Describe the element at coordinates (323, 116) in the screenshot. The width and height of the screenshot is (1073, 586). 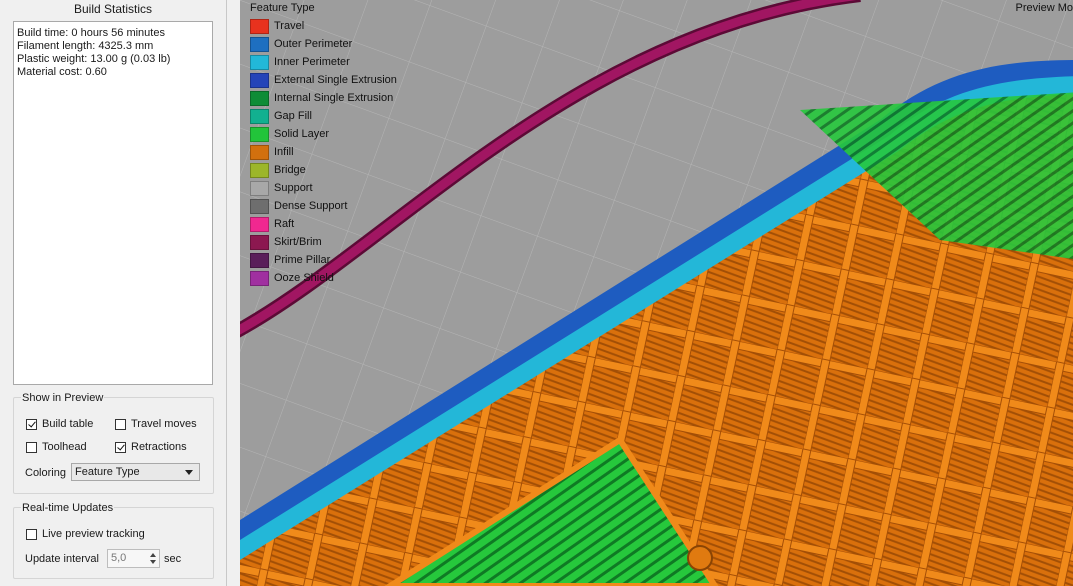
I see `legend-item: Gap Fill` at that location.